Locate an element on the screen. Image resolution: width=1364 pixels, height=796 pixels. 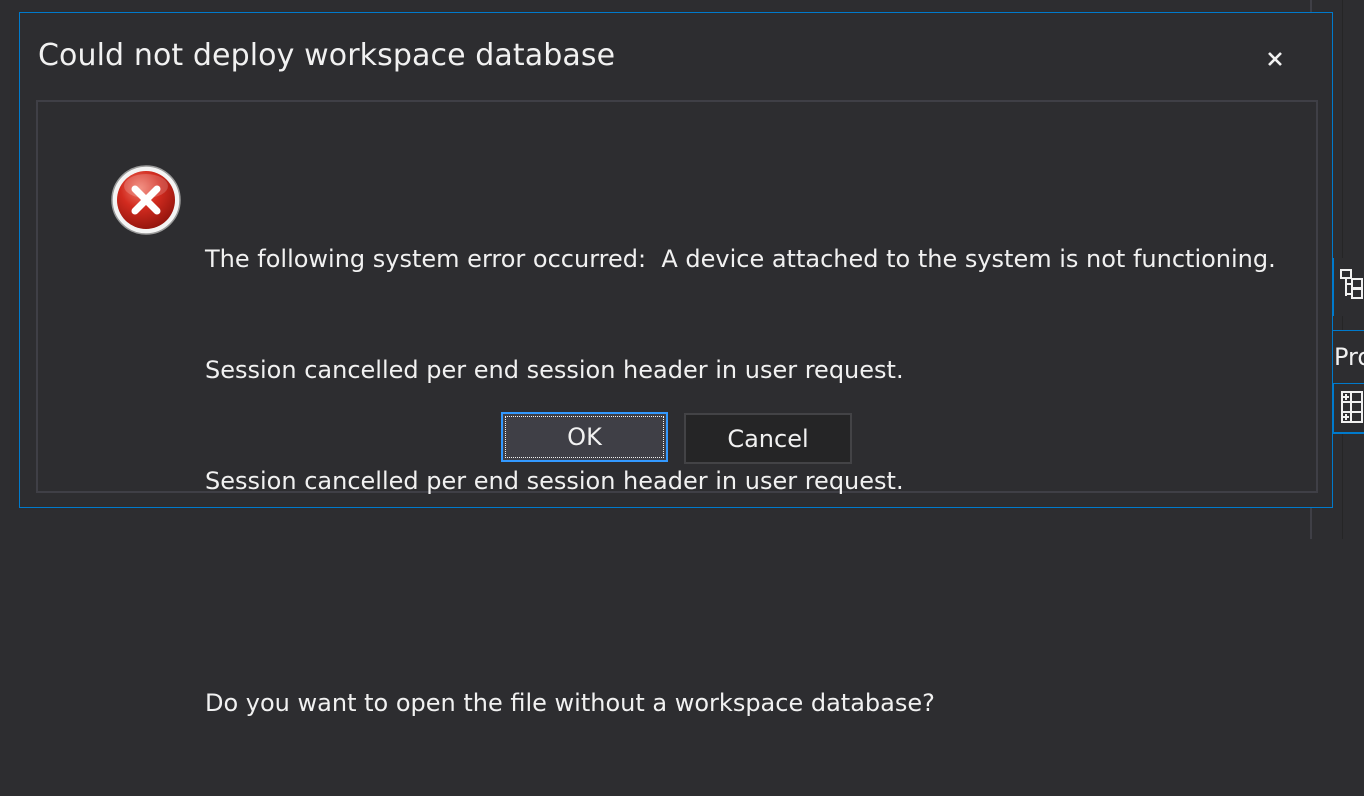
ok-button-label: OK is located at coordinates (584, 437).